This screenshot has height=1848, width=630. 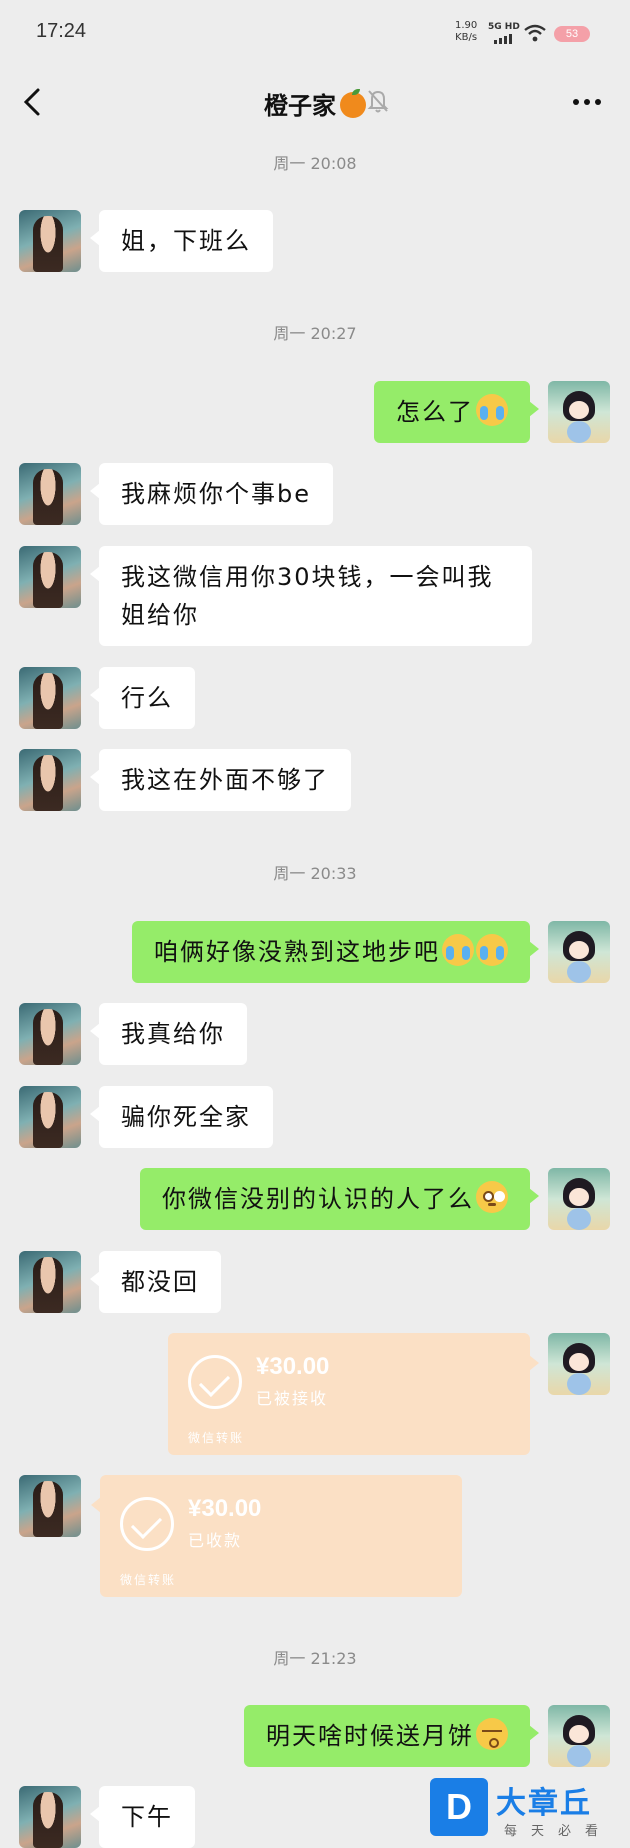 What do you see at coordinates (492, 1197) in the screenshot?
I see `dazed-emoji-icon` at bounding box center [492, 1197].